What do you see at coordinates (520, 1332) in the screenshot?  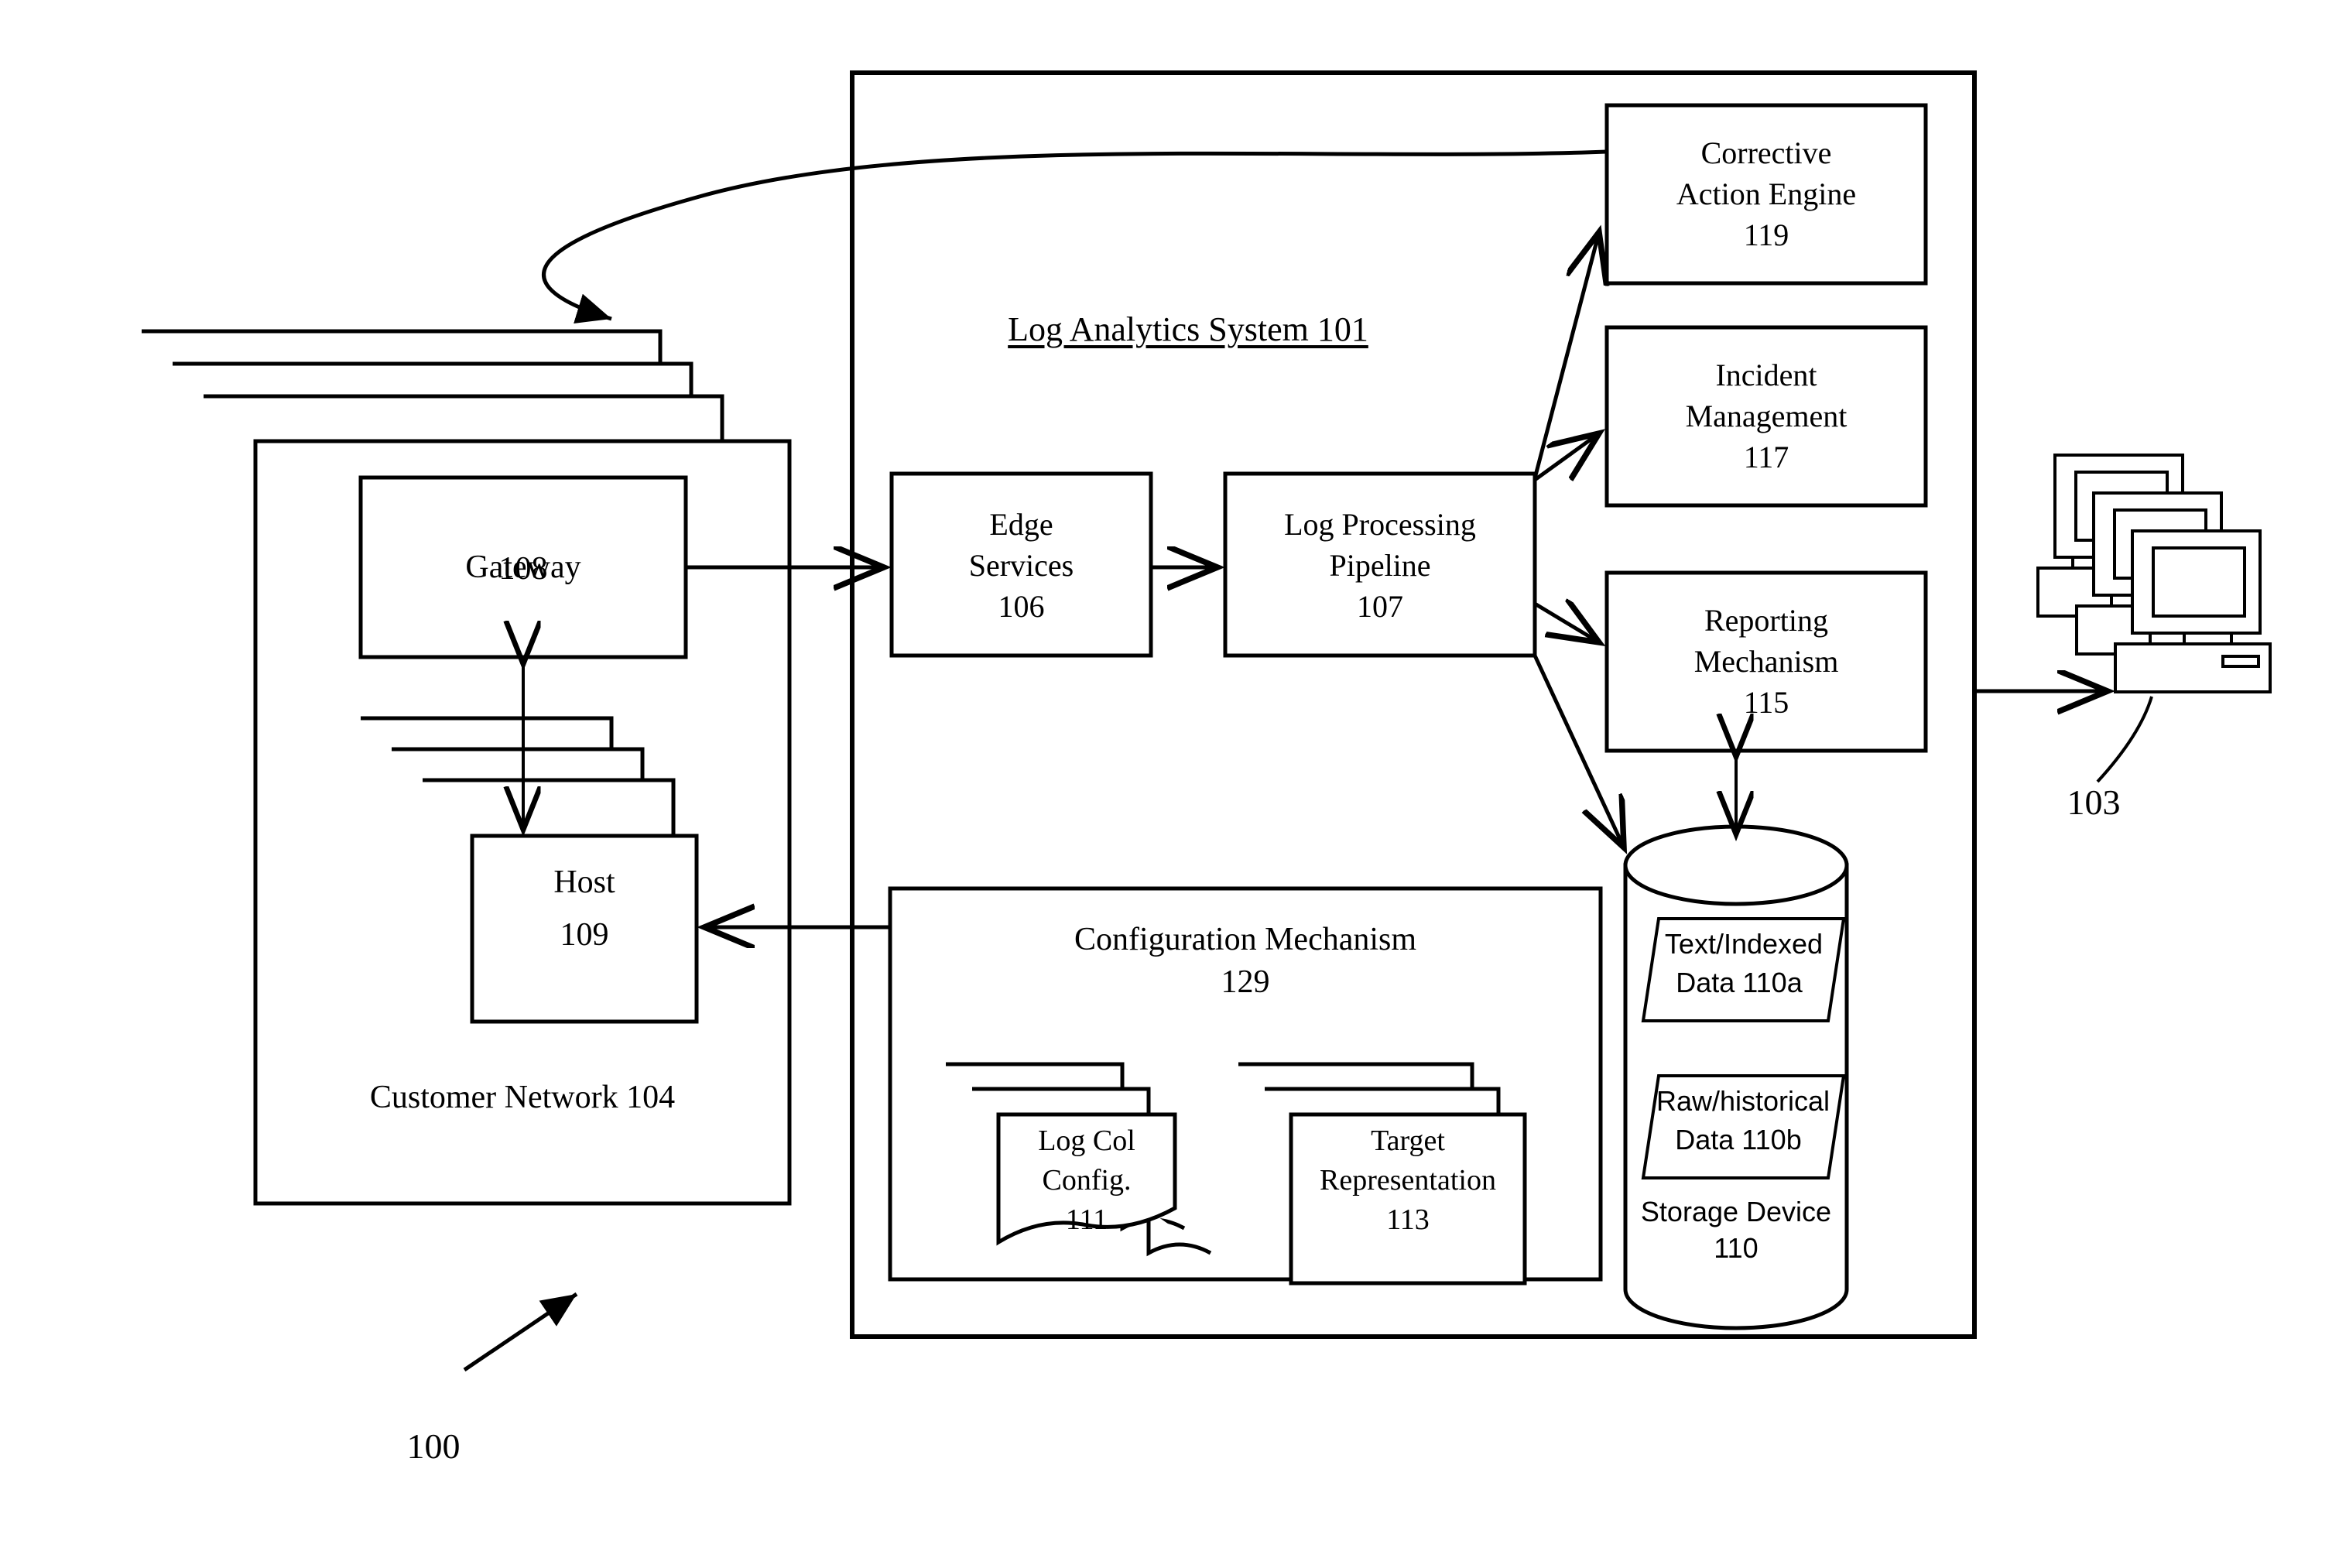 I see `figure-number-leader` at bounding box center [520, 1332].